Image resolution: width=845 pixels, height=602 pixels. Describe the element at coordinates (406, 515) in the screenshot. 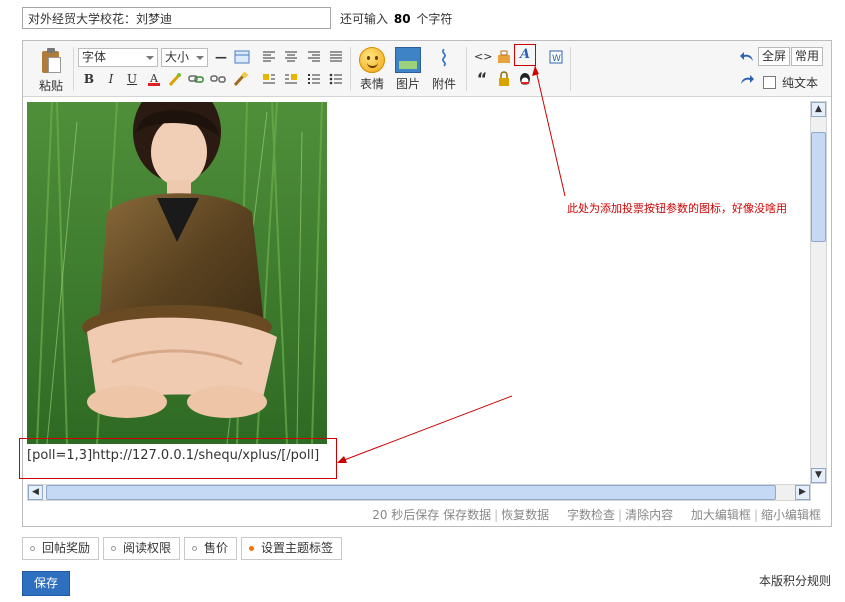

I see `autosave-countdown: 20 秒后保存` at that location.